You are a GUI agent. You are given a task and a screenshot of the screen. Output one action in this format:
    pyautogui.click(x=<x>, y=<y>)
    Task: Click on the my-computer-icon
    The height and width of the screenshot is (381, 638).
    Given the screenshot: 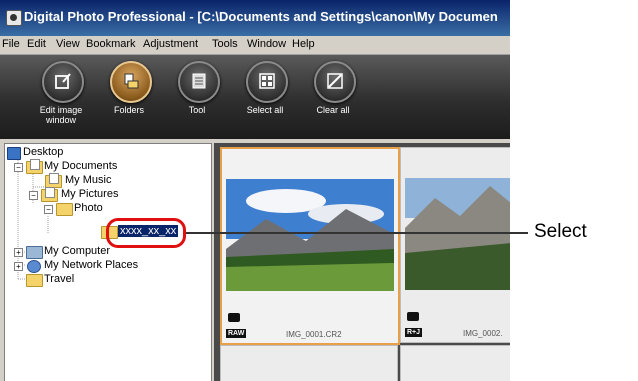 What is the action you would take?
    pyautogui.click(x=34, y=252)
    